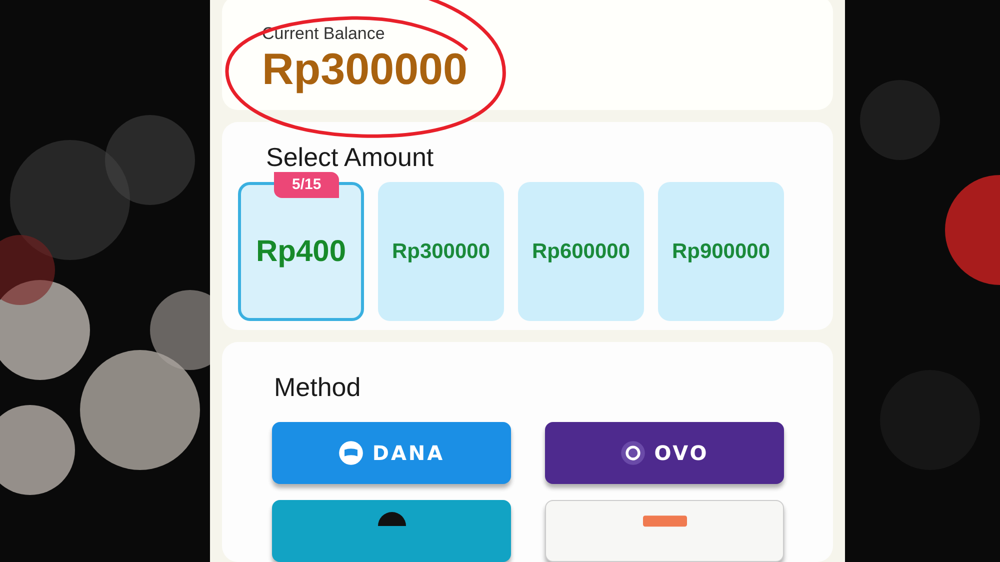 The width and height of the screenshot is (1000, 562). What do you see at coordinates (664, 520) in the screenshot?
I see `logo-bar-icon` at bounding box center [664, 520].